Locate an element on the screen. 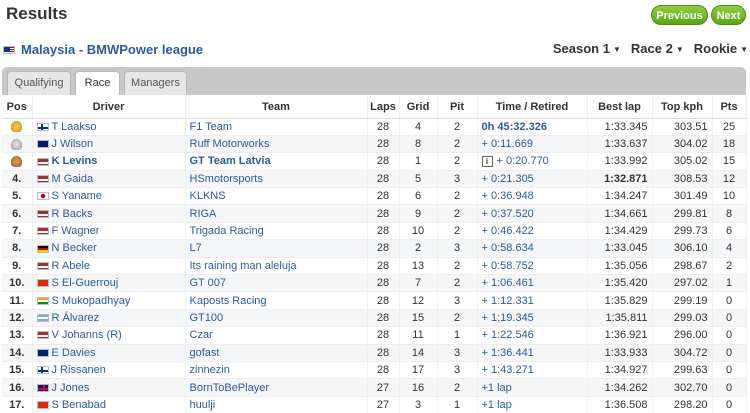  col-pit: Pit is located at coordinates (457, 107).